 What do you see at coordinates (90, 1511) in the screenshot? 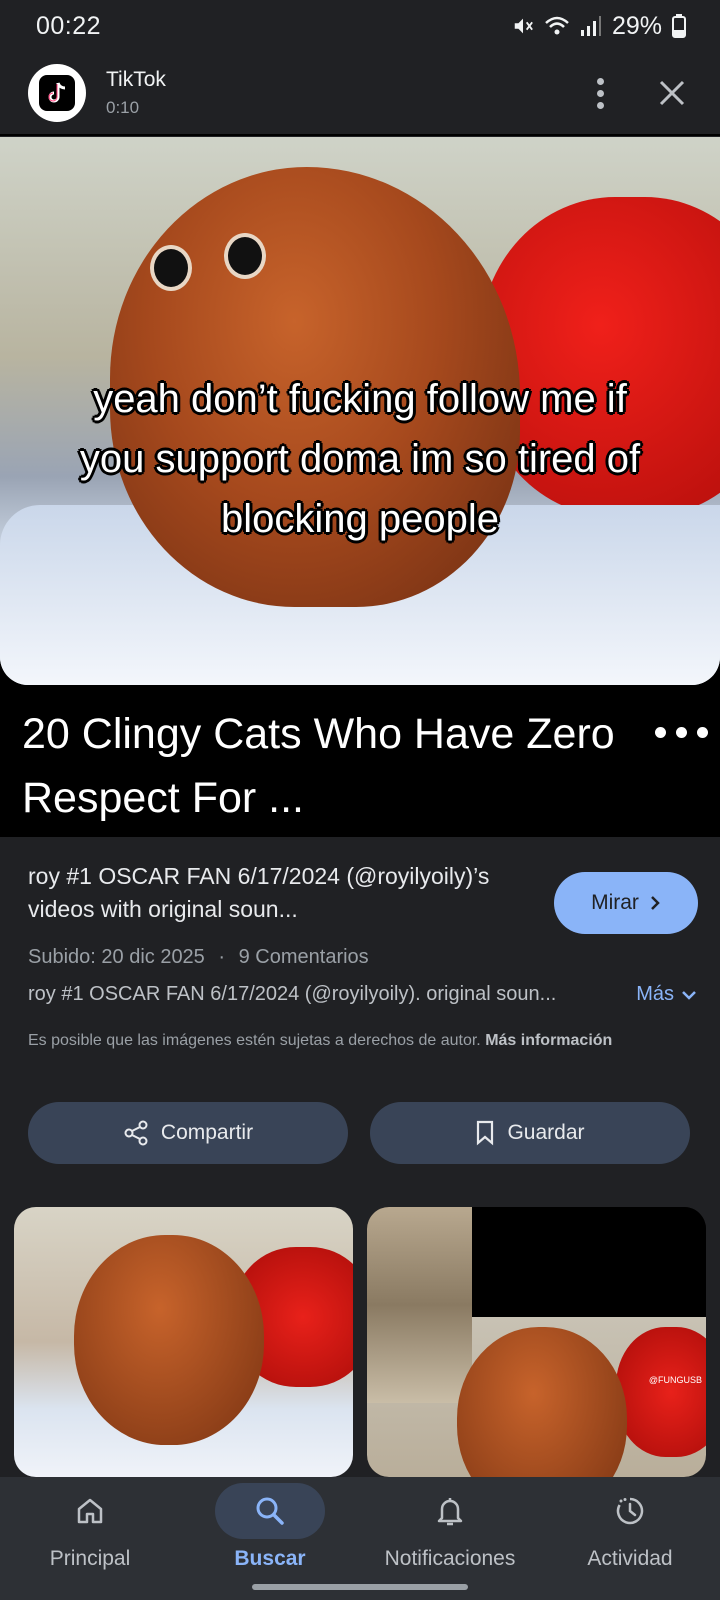
I see `home-icon` at bounding box center [90, 1511].